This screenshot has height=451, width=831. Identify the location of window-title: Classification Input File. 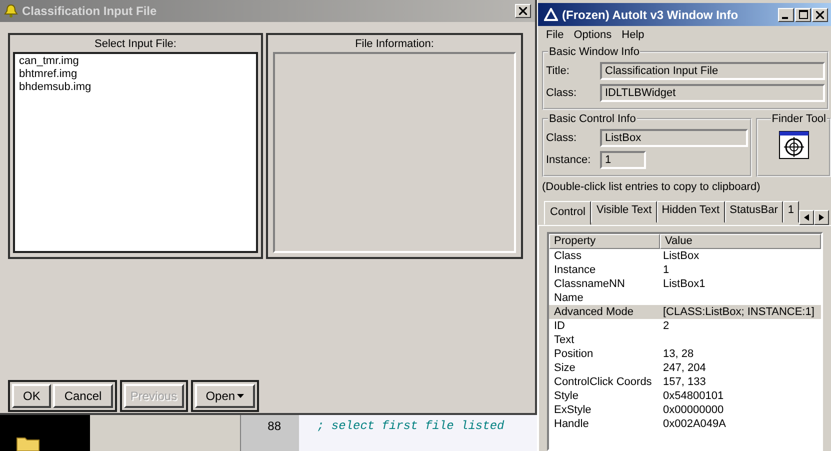
(90, 11).